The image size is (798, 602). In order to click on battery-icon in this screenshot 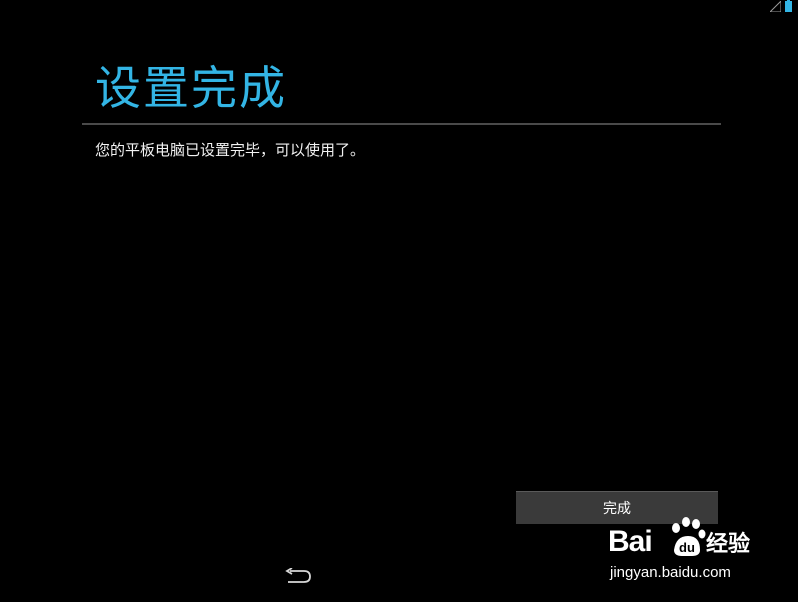, I will do `click(788, 8)`.